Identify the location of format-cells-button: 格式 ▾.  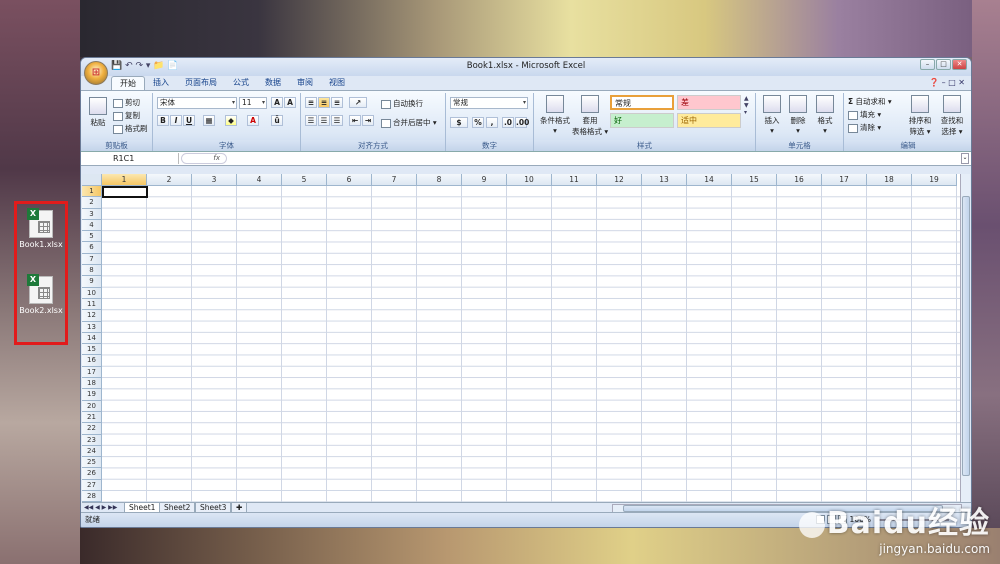
(825, 115).